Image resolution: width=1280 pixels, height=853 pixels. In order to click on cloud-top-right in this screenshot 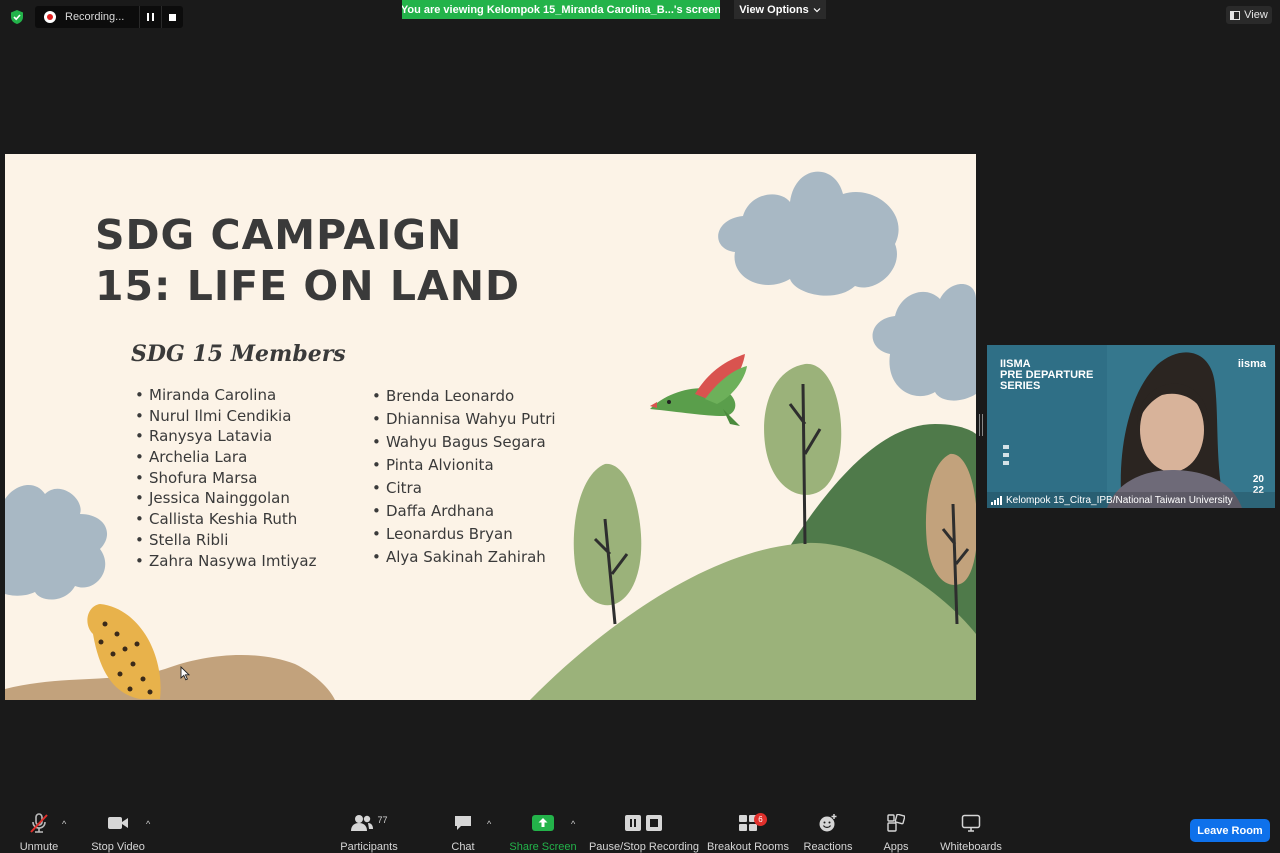, I will do `click(808, 233)`.